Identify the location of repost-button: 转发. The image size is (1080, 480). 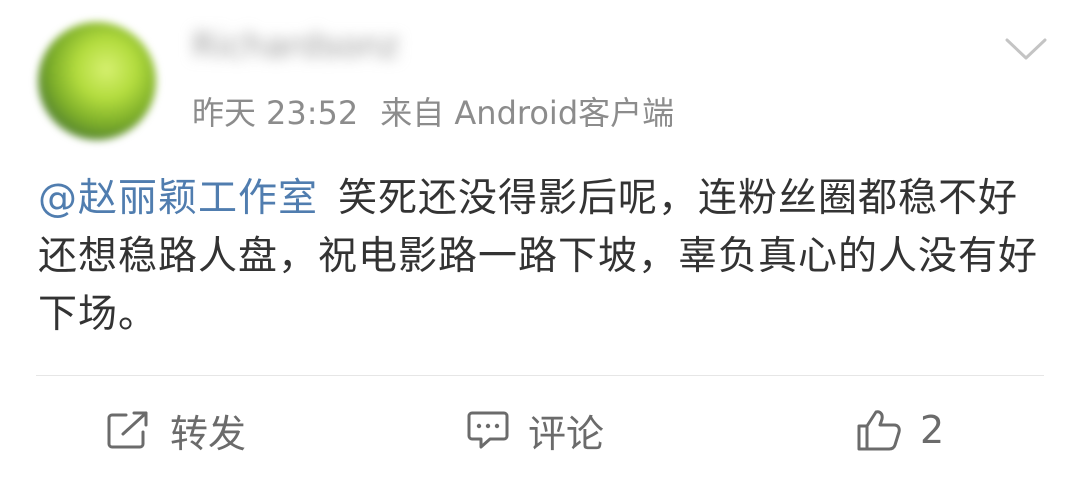
(176, 430).